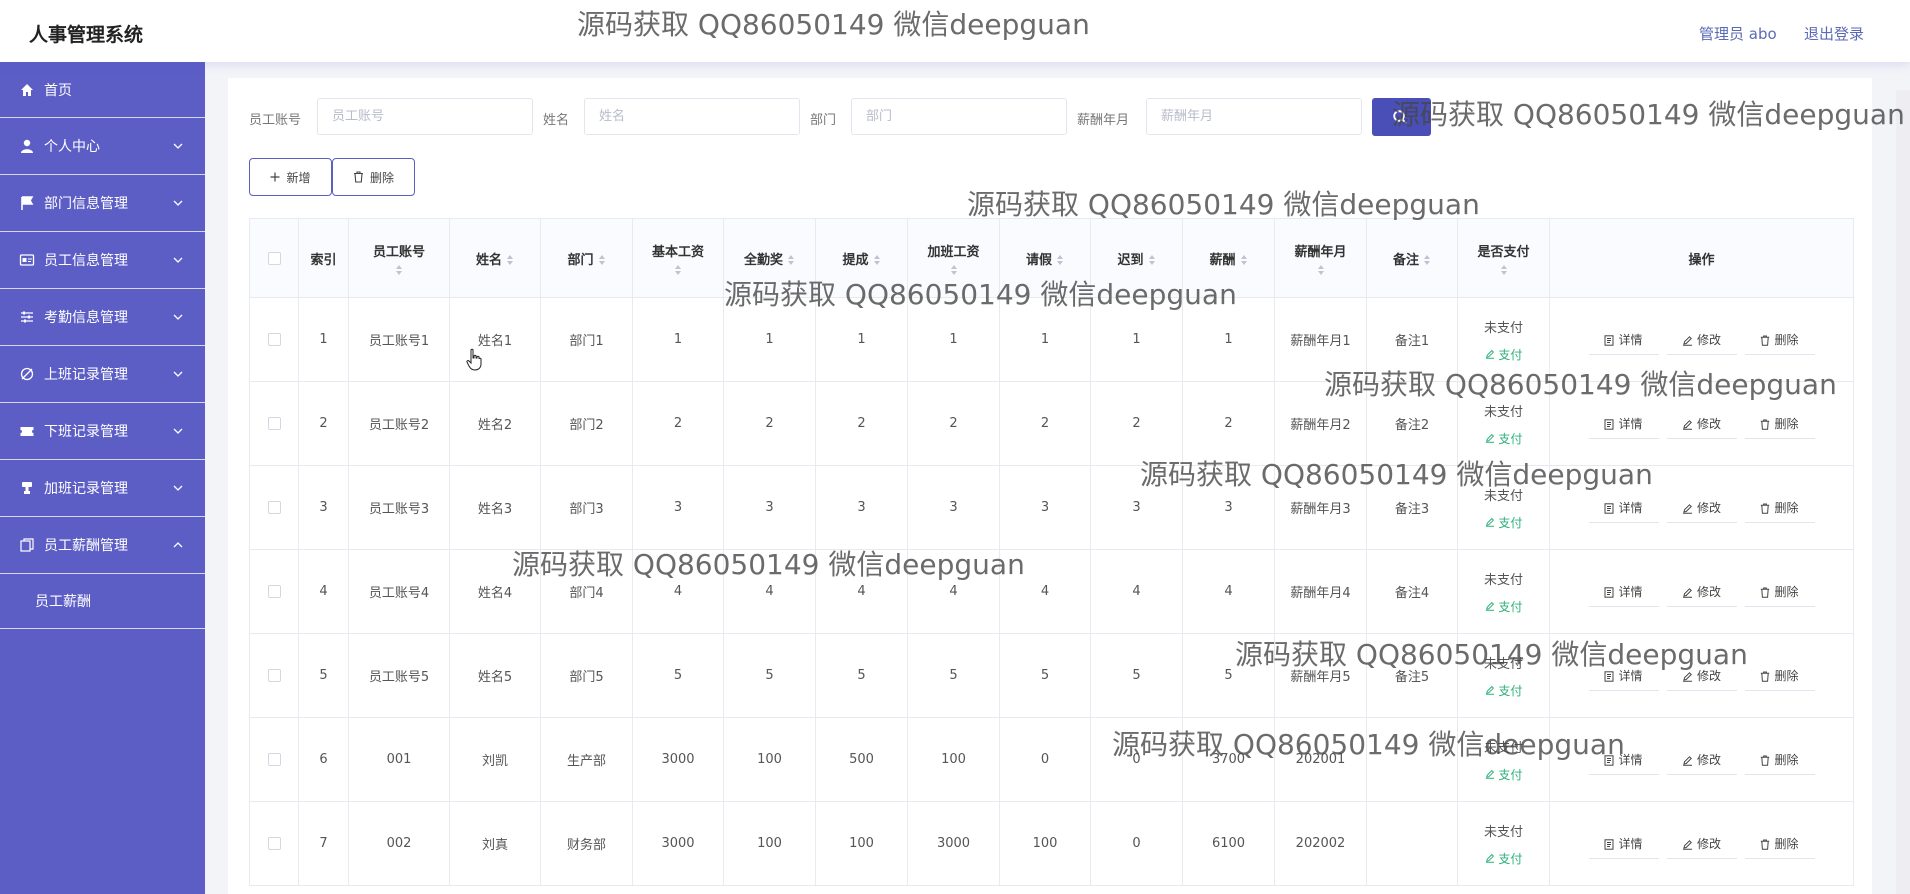  Describe the element at coordinates (586, 675) in the screenshot. I see `cell-department: 部门5` at that location.